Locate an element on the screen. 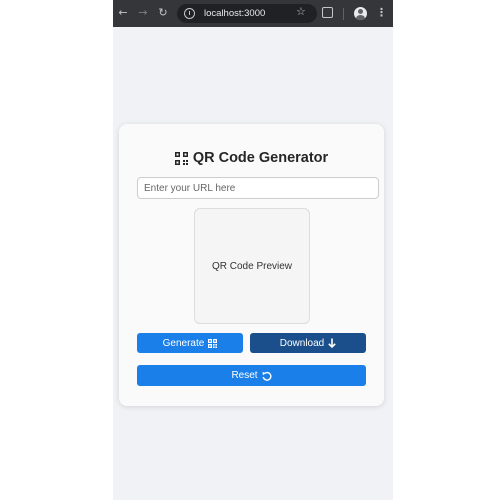  qr-preview: QR Code Preview is located at coordinates (252, 266).